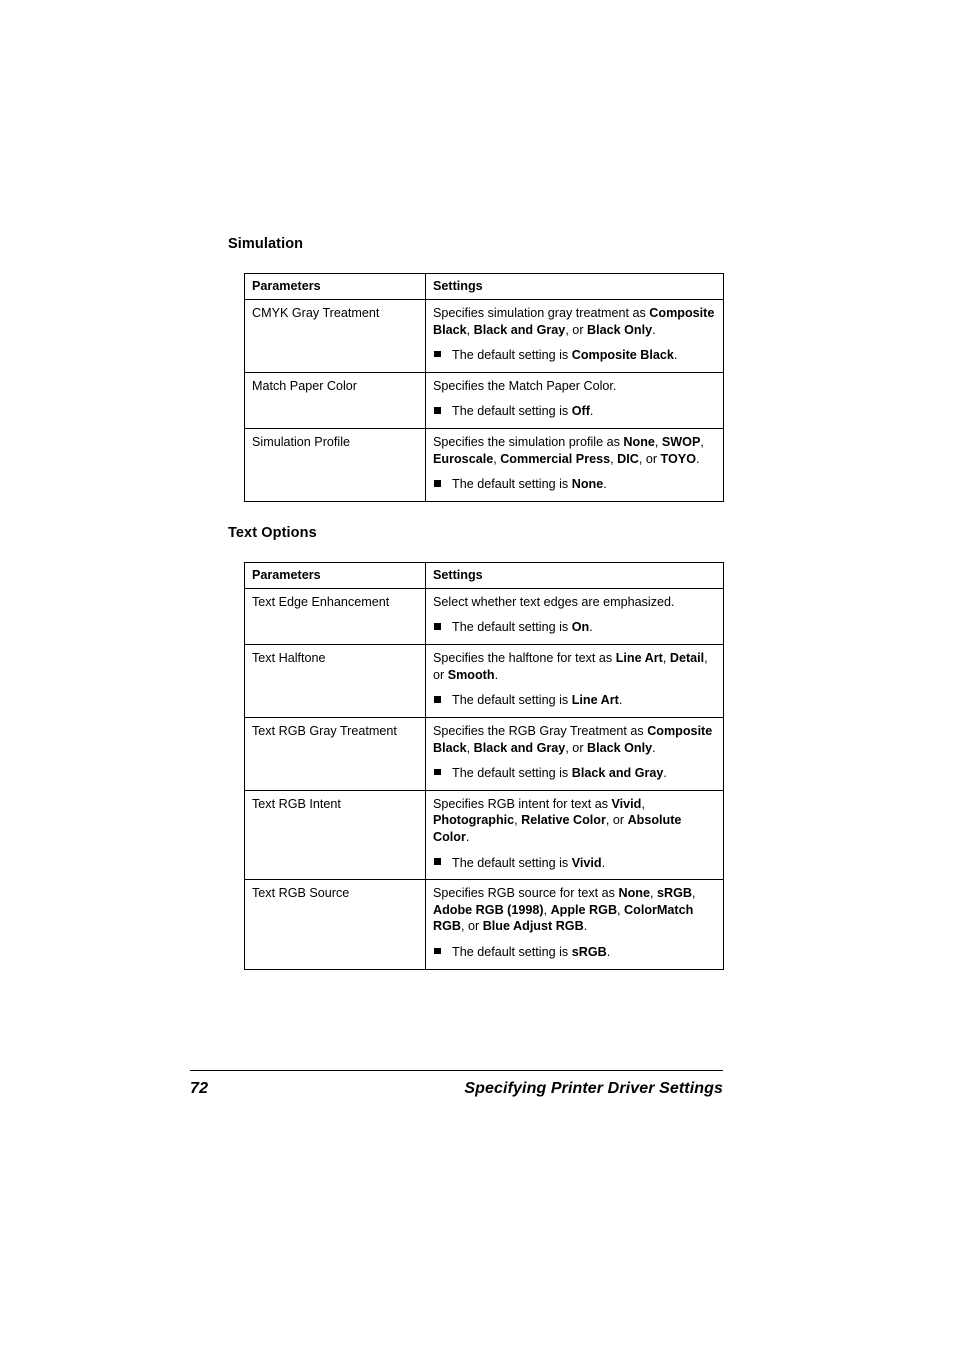 Image resolution: width=954 pixels, height=1350 pixels. Describe the element at coordinates (529, 862) in the screenshot. I see `default-setting-text: The default setting is Vivid.` at that location.